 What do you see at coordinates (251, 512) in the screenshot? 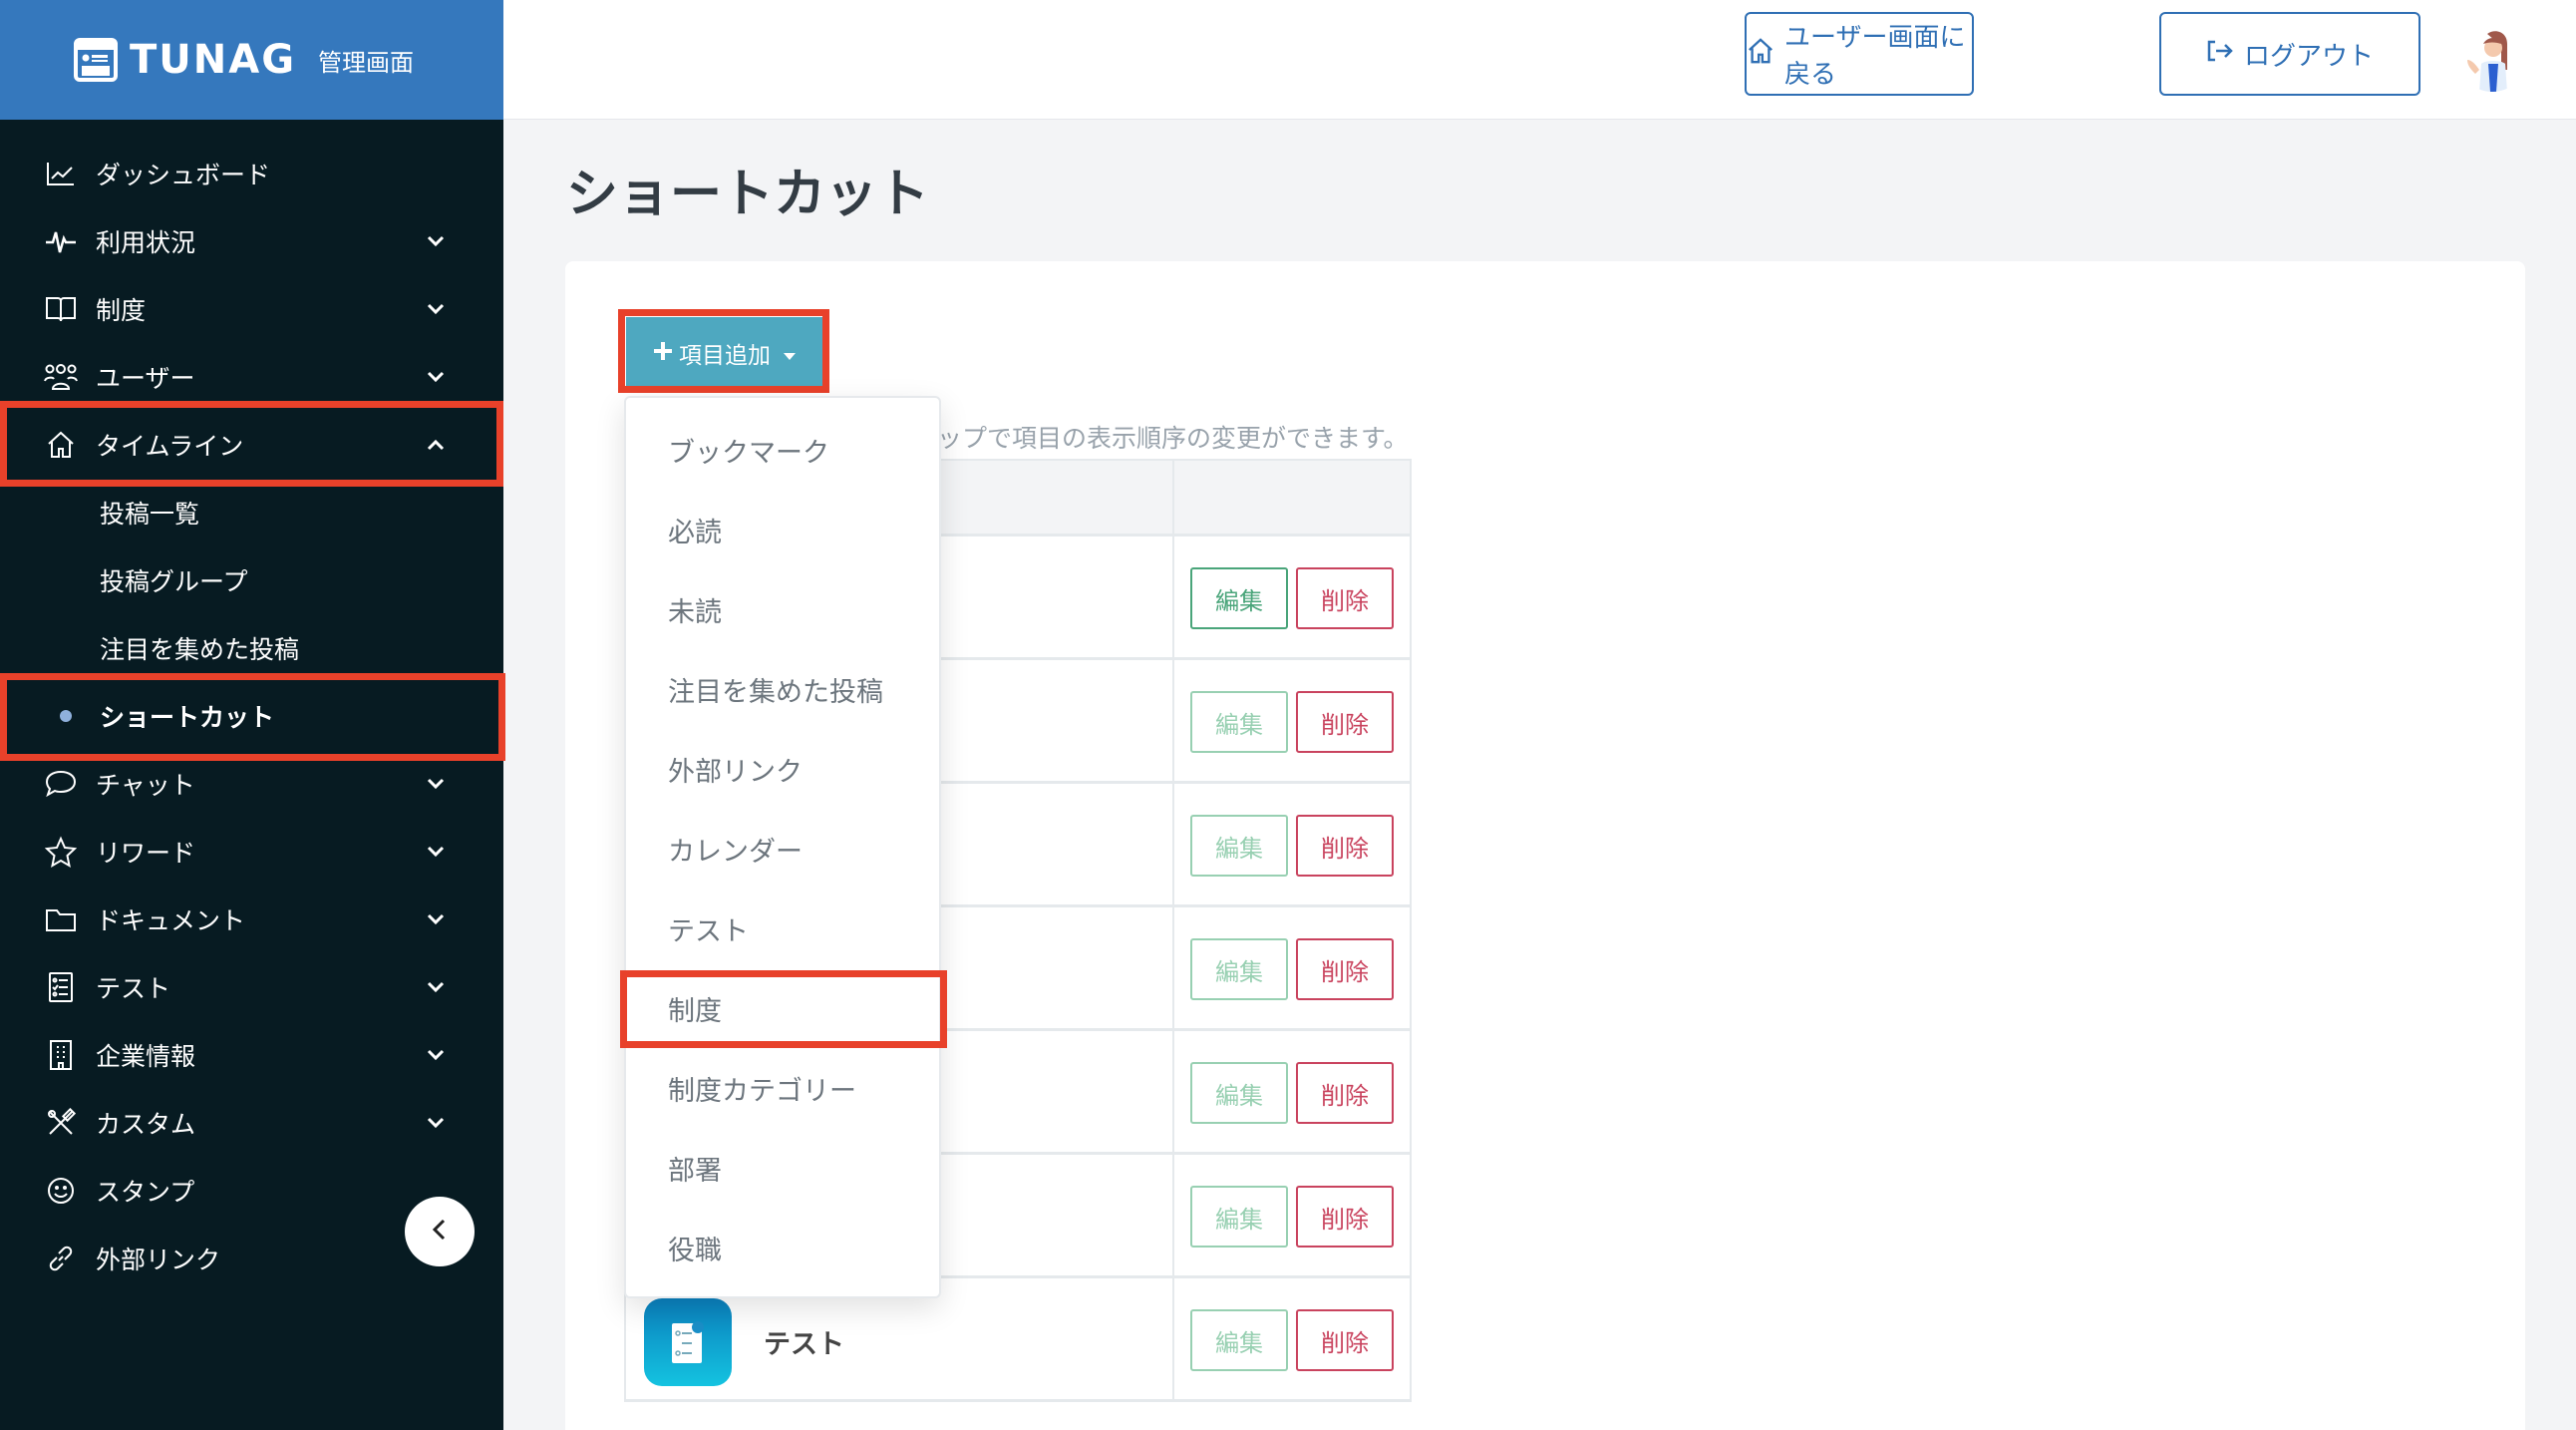
I see `sidebar-subitem-posts: 投稿一覧` at bounding box center [251, 512].